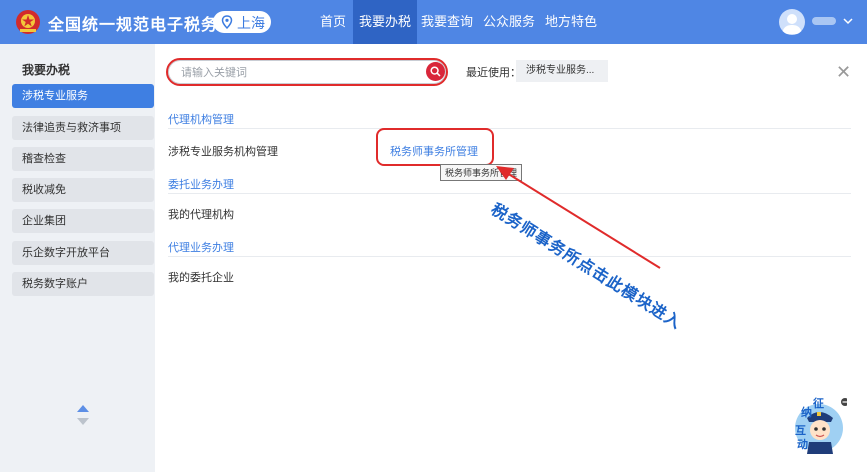  What do you see at coordinates (817, 426) in the screenshot?
I see `tax-assistant-icon: 纳 征 互 动` at bounding box center [817, 426].